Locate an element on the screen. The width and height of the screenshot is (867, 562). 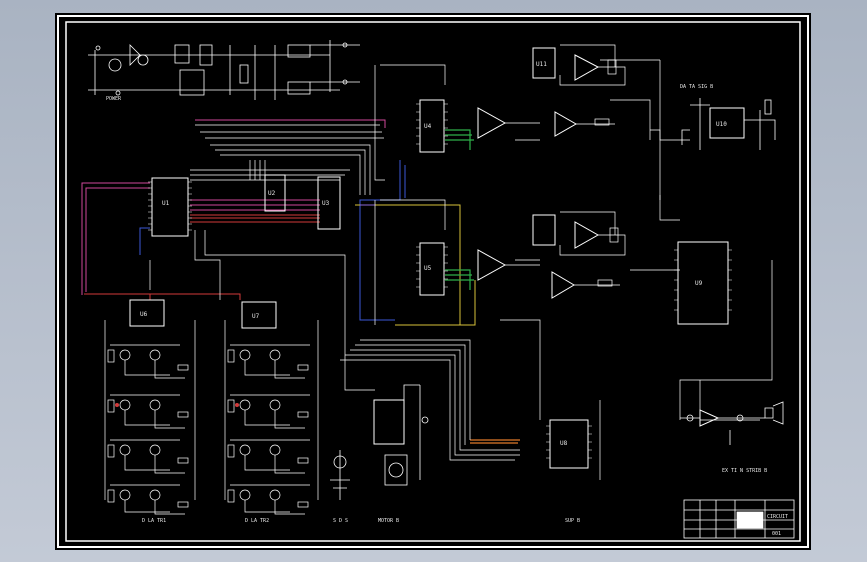
chip-u8-label: U8 is located at coordinates (564, 443).